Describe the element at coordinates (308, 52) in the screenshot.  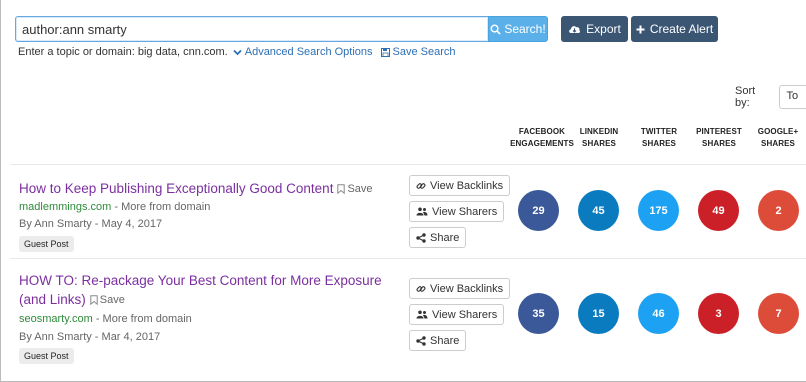
I see `advanced-search-label: Advanced Search Options` at that location.